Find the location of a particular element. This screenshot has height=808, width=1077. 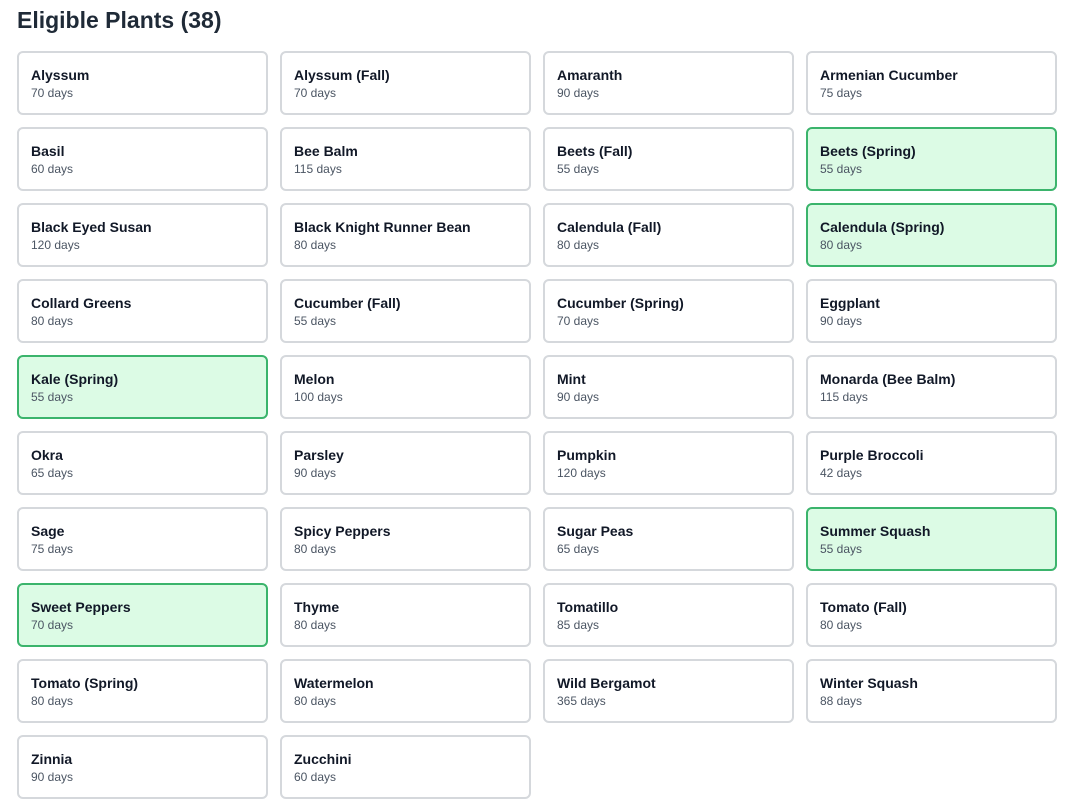

plant-card: Zinnia 90 days is located at coordinates (142, 767).